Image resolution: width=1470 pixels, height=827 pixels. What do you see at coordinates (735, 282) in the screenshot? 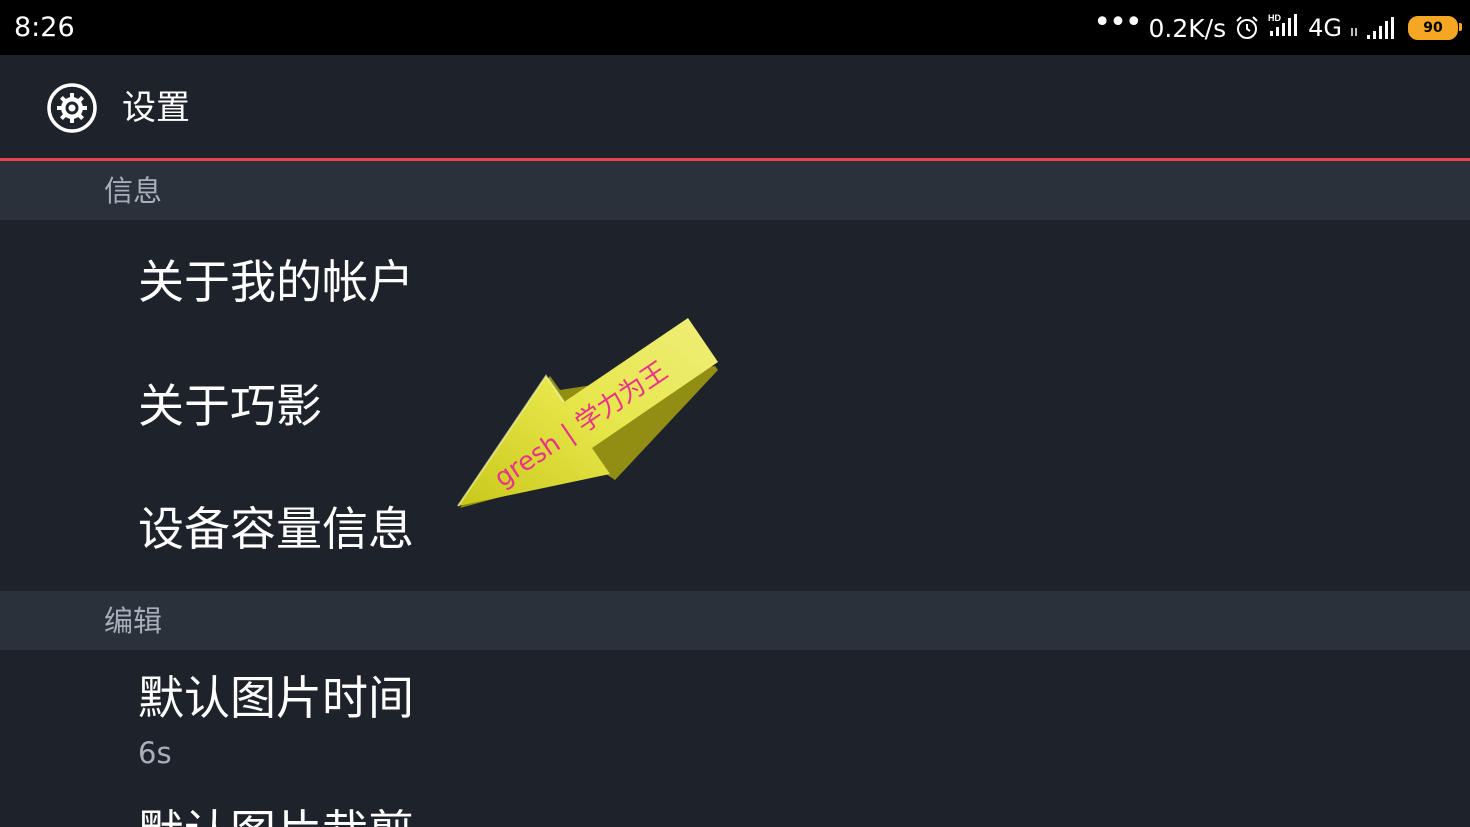
I see `pref-about-account: 关于我的帐户` at bounding box center [735, 282].